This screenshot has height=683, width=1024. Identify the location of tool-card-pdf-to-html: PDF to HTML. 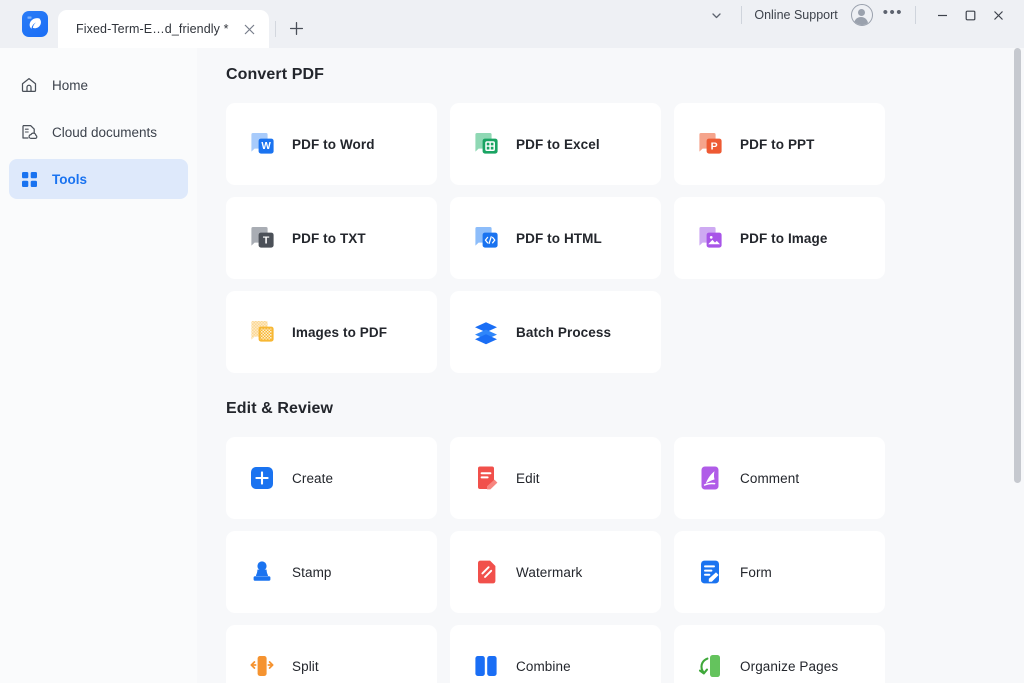
(555, 238).